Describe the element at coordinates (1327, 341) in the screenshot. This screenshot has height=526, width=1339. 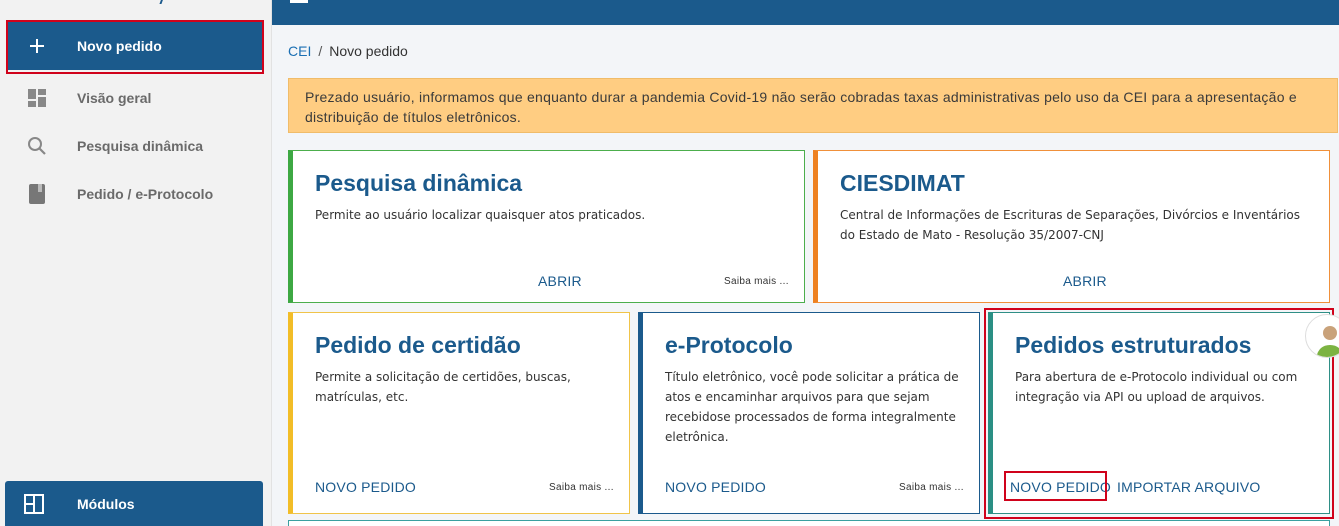
I see `user-avatar-icon` at that location.